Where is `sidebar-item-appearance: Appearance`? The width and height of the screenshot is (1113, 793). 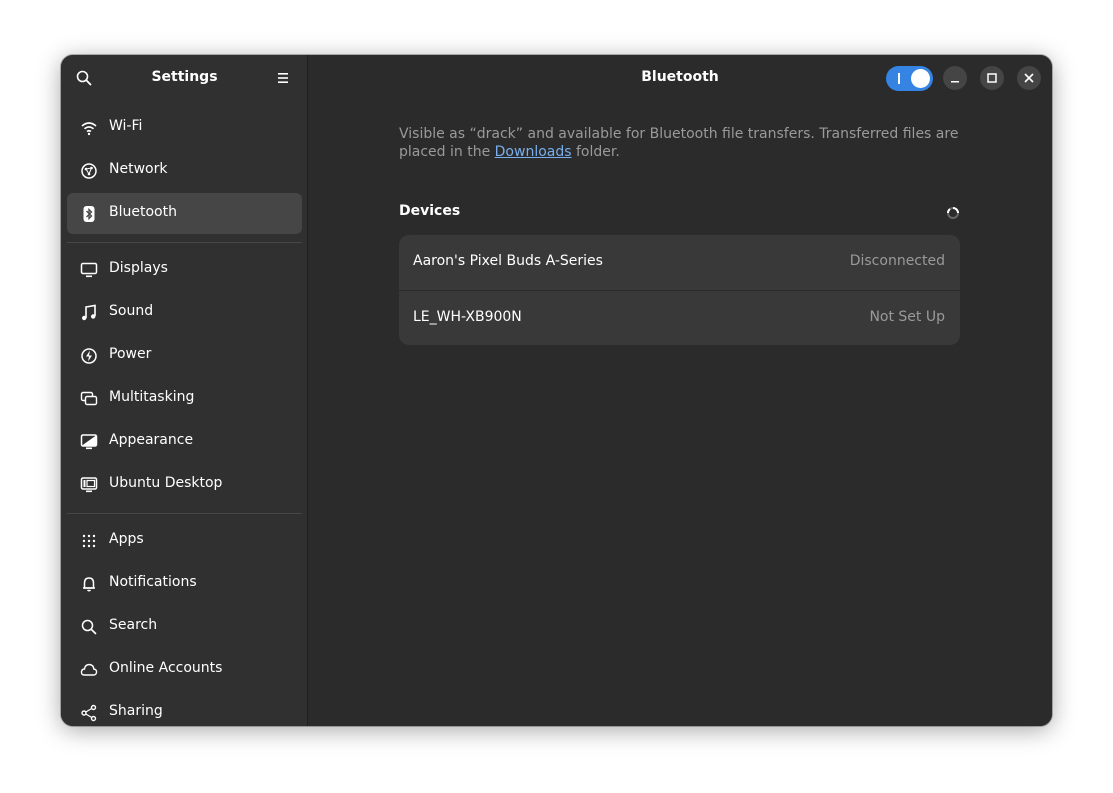
sidebar-item-appearance: Appearance is located at coordinates (184, 441).